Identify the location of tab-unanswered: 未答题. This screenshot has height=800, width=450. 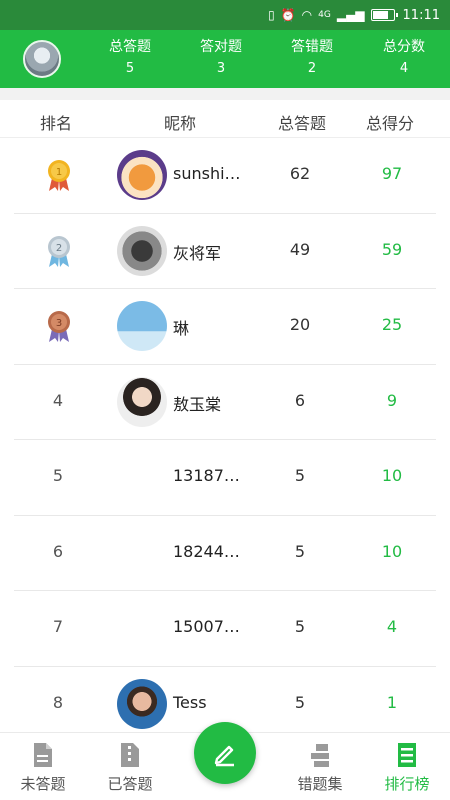
(43, 767).